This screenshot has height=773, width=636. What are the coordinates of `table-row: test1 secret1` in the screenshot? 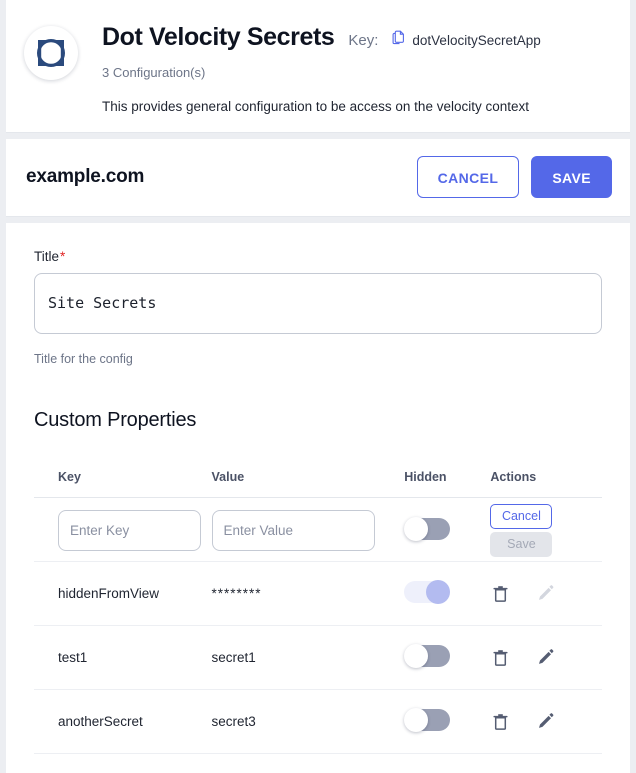 It's located at (318, 657).